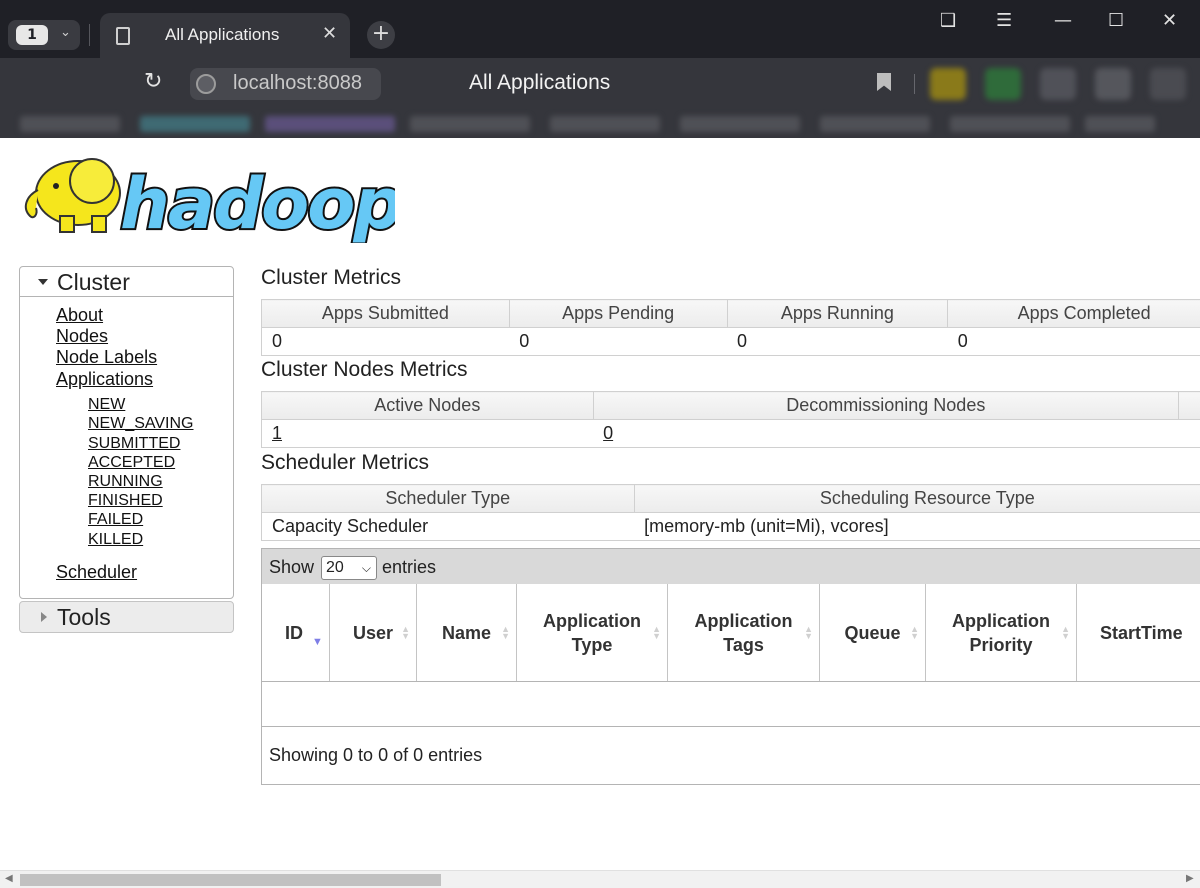  I want to click on table-header: Apps Submitted, so click(385, 313).